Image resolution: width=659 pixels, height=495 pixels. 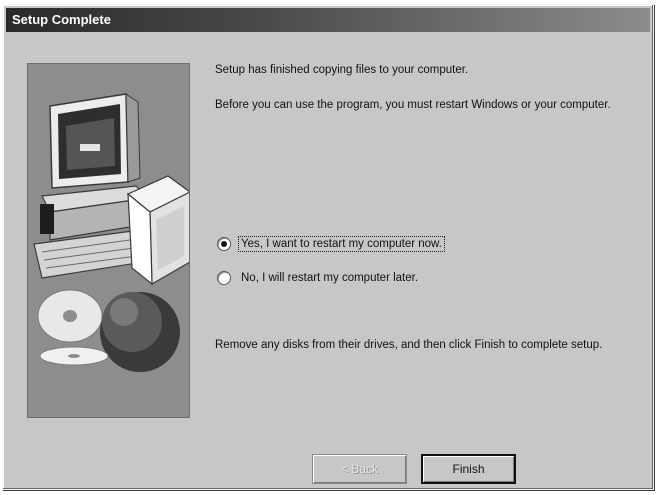 I want to click on window-title: Setup Complete, so click(x=61, y=19).